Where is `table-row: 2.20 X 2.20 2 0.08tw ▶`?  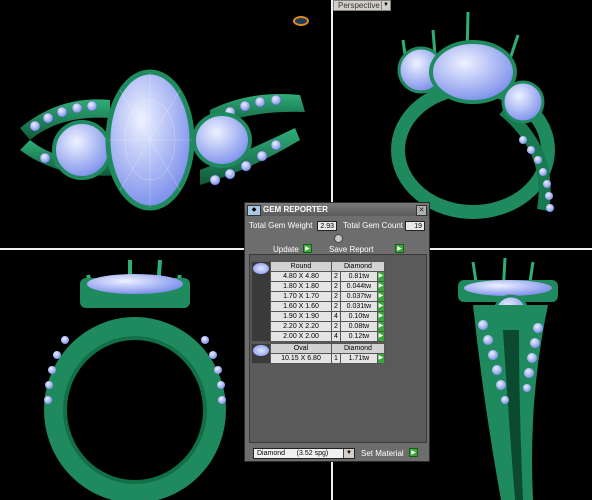 table-row: 2.20 X 2.20 2 0.08tw ▶ is located at coordinates (318, 326).